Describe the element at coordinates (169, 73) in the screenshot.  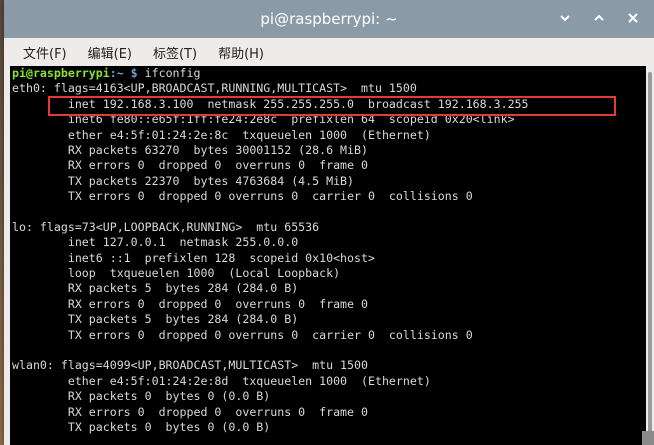
I see `command-text: ifconfig` at that location.